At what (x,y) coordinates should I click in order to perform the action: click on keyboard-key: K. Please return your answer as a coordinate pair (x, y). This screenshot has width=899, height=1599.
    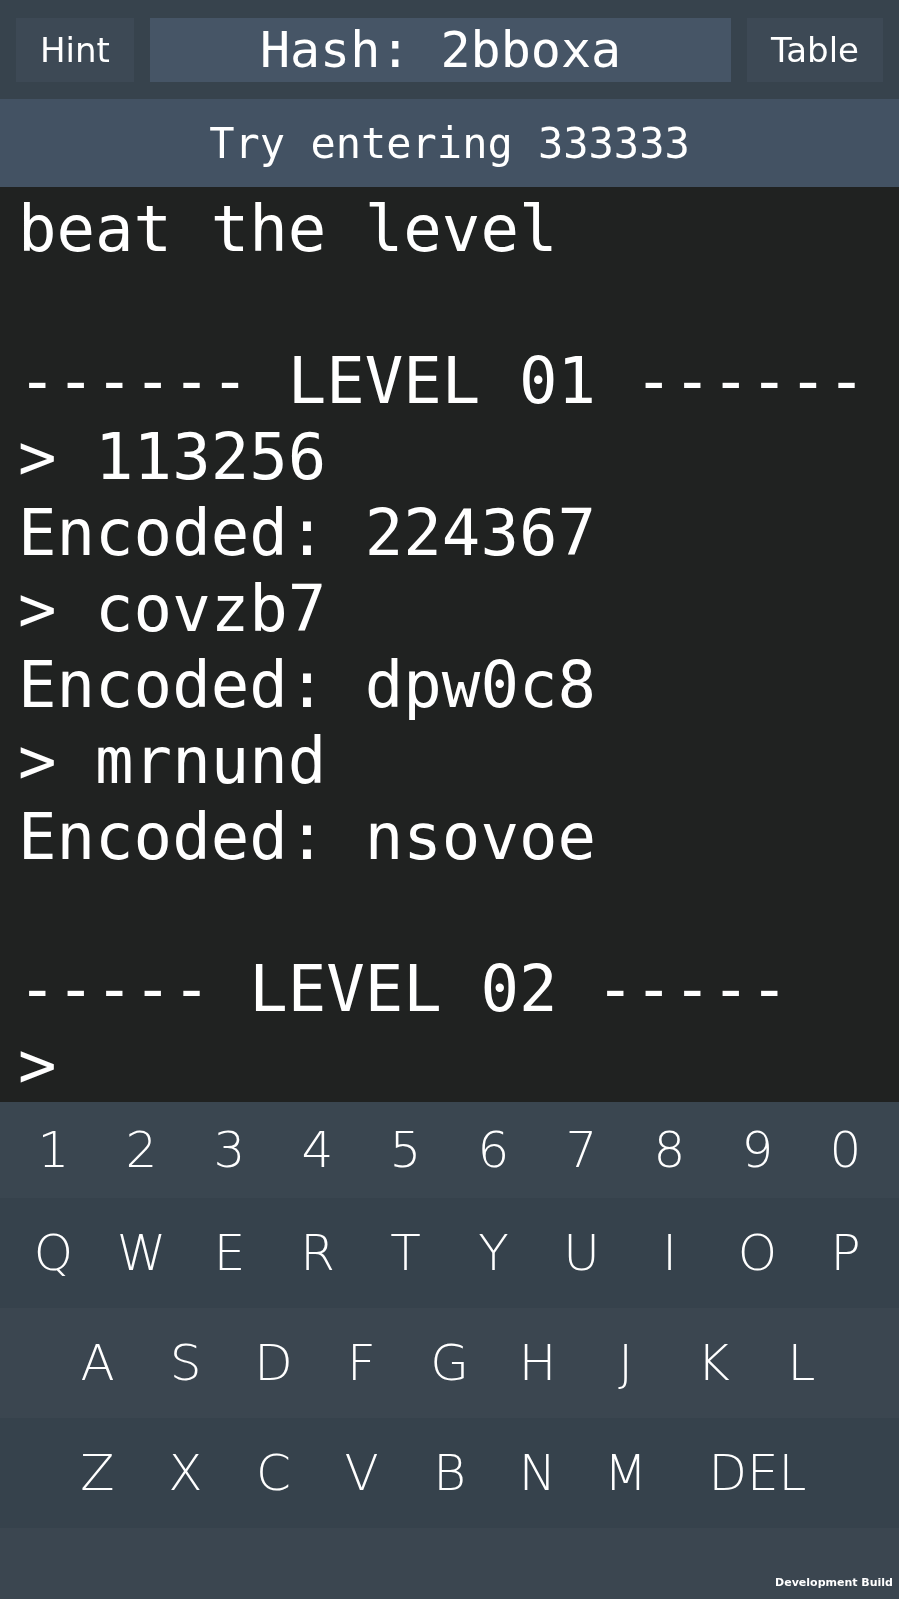
    Looking at the image, I should click on (713, 1363).